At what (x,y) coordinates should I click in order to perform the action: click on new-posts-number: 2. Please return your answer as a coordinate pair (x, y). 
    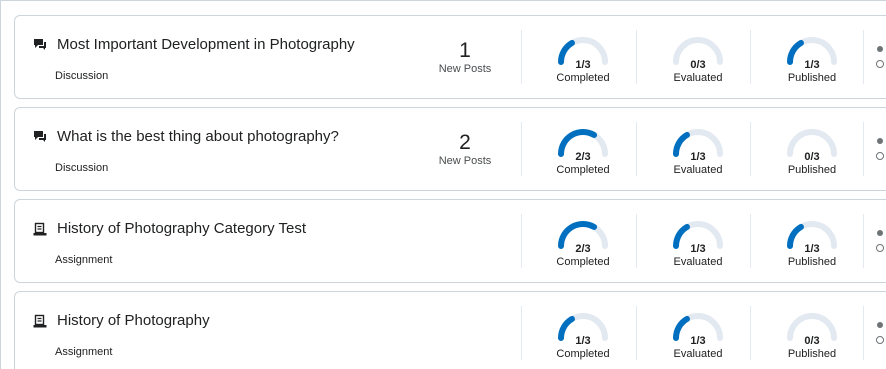
    Looking at the image, I should click on (465, 142).